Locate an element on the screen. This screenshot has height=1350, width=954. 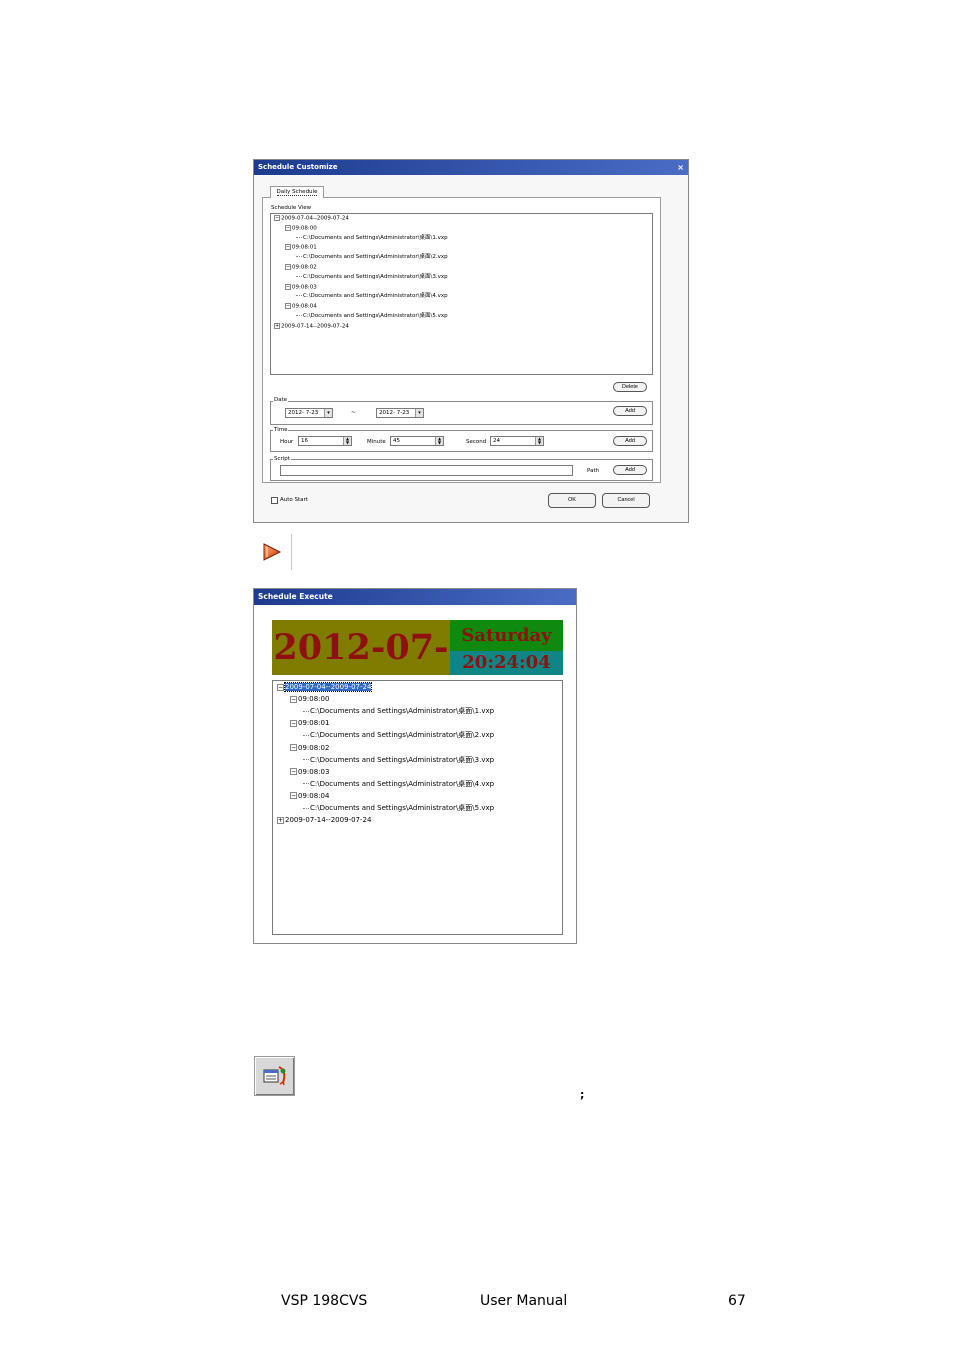
minute-value: 45 is located at coordinates (396, 441).